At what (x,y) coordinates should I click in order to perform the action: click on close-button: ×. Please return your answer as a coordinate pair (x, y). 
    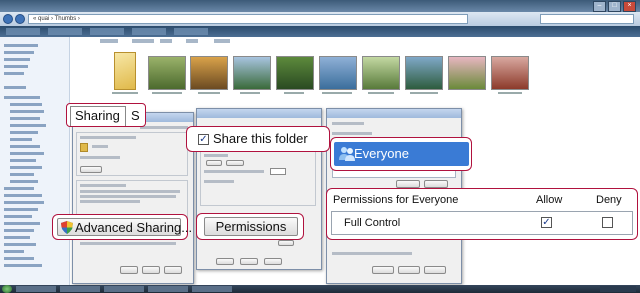
    Looking at the image, I should click on (629, 6).